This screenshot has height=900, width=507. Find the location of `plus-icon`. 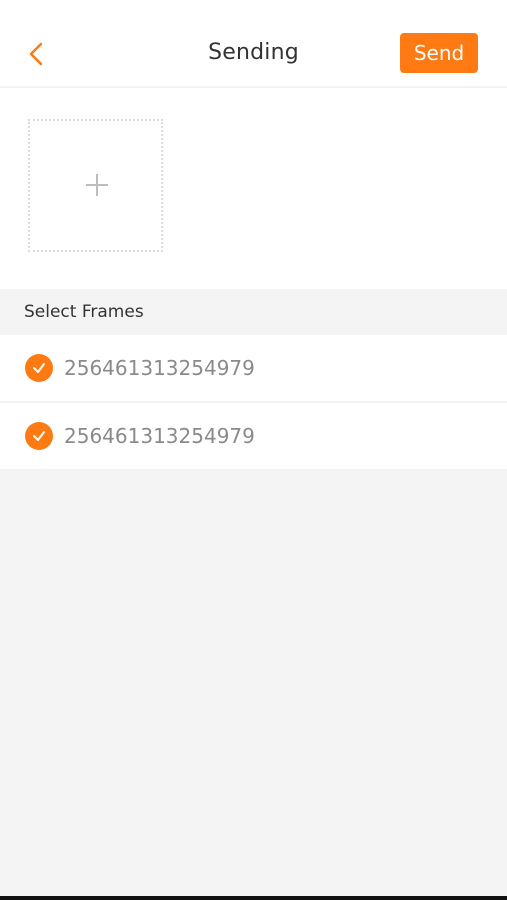

plus-icon is located at coordinates (97, 185).